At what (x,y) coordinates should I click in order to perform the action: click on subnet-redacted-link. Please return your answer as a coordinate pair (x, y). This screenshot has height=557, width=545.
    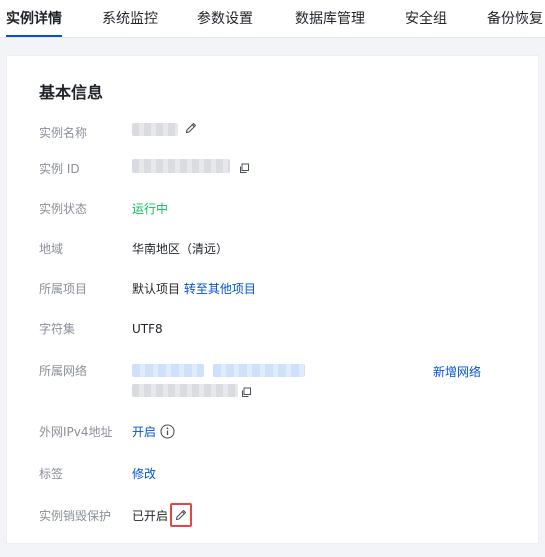
    Looking at the image, I should click on (259, 370).